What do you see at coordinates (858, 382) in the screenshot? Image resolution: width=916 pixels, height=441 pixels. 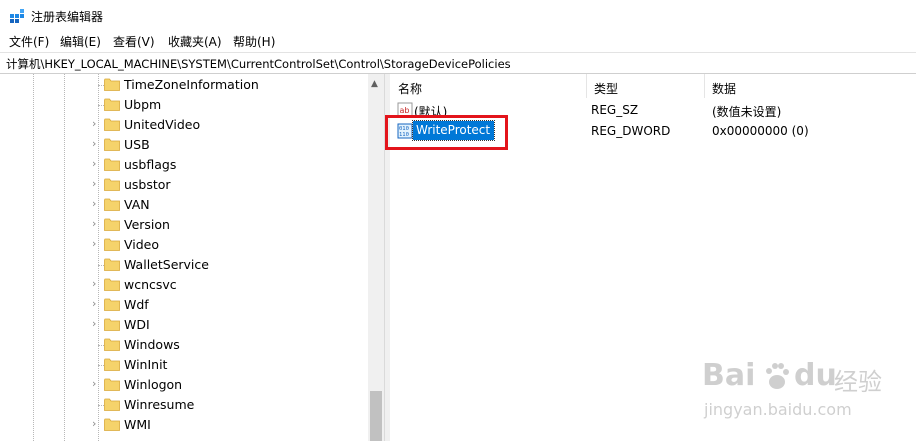 I see `watermark-cn: 经验` at bounding box center [858, 382].